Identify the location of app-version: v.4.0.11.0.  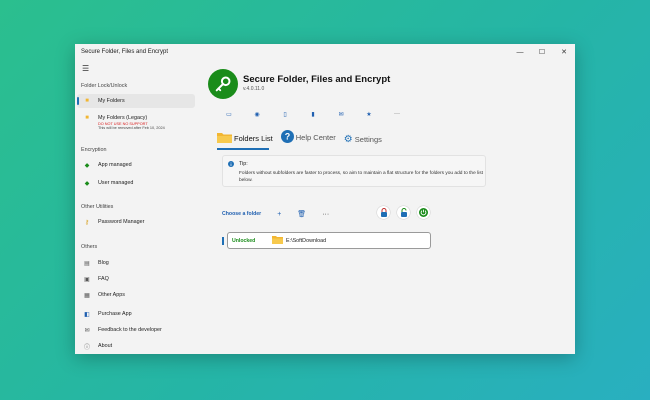
(254, 89).